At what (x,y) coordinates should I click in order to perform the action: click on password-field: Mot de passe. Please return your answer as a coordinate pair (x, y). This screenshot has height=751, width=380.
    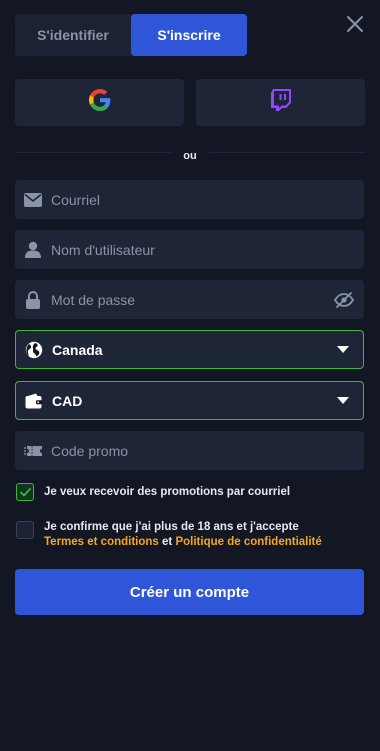
    Looking at the image, I should click on (189, 299).